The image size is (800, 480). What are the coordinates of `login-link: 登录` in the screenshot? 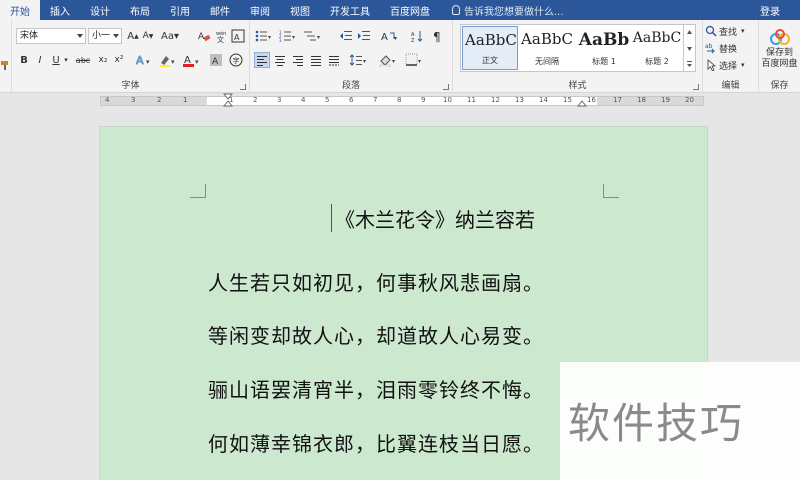 It's located at (770, 10).